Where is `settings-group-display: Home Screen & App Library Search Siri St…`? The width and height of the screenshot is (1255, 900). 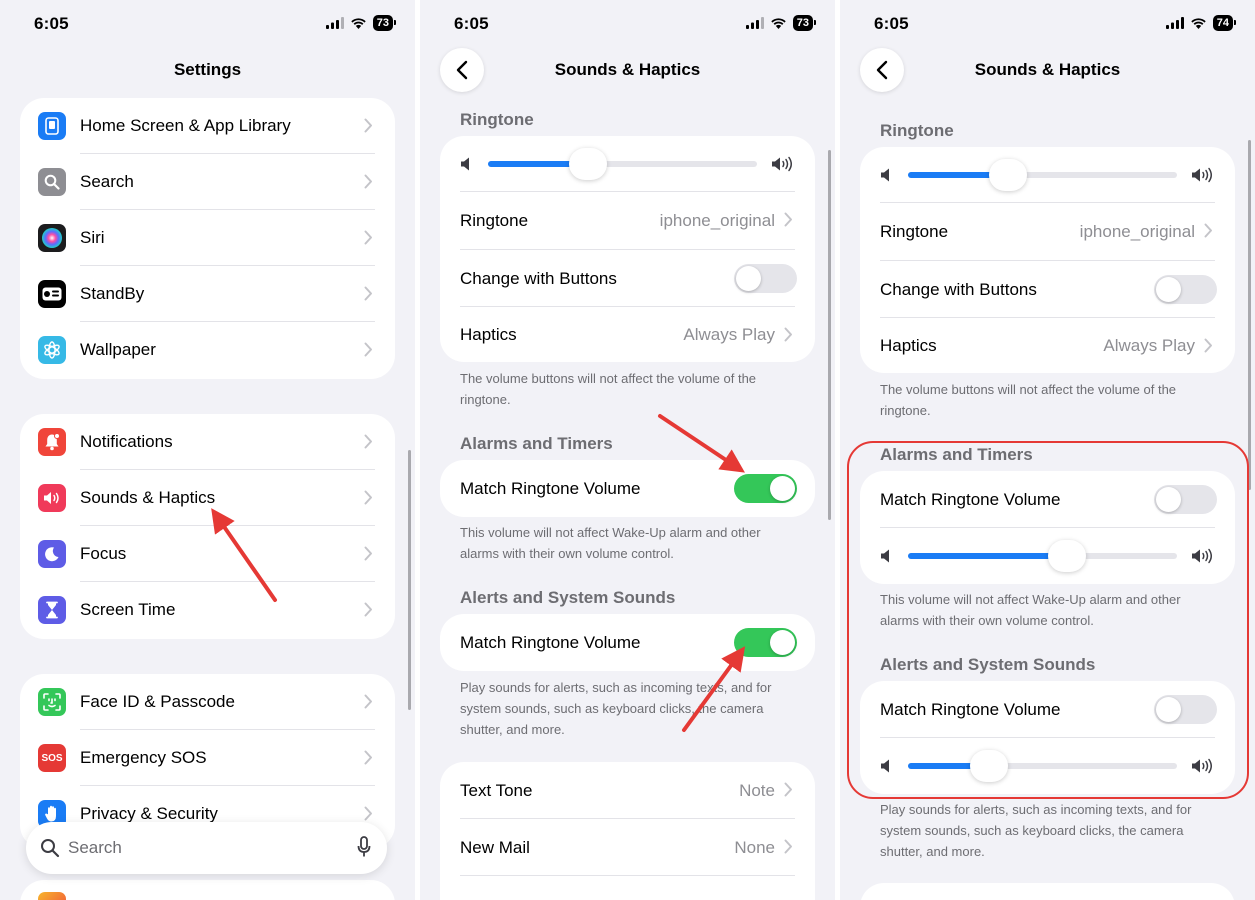
settings-group-display: Home Screen & App Library Search Siri St… is located at coordinates (207, 238).